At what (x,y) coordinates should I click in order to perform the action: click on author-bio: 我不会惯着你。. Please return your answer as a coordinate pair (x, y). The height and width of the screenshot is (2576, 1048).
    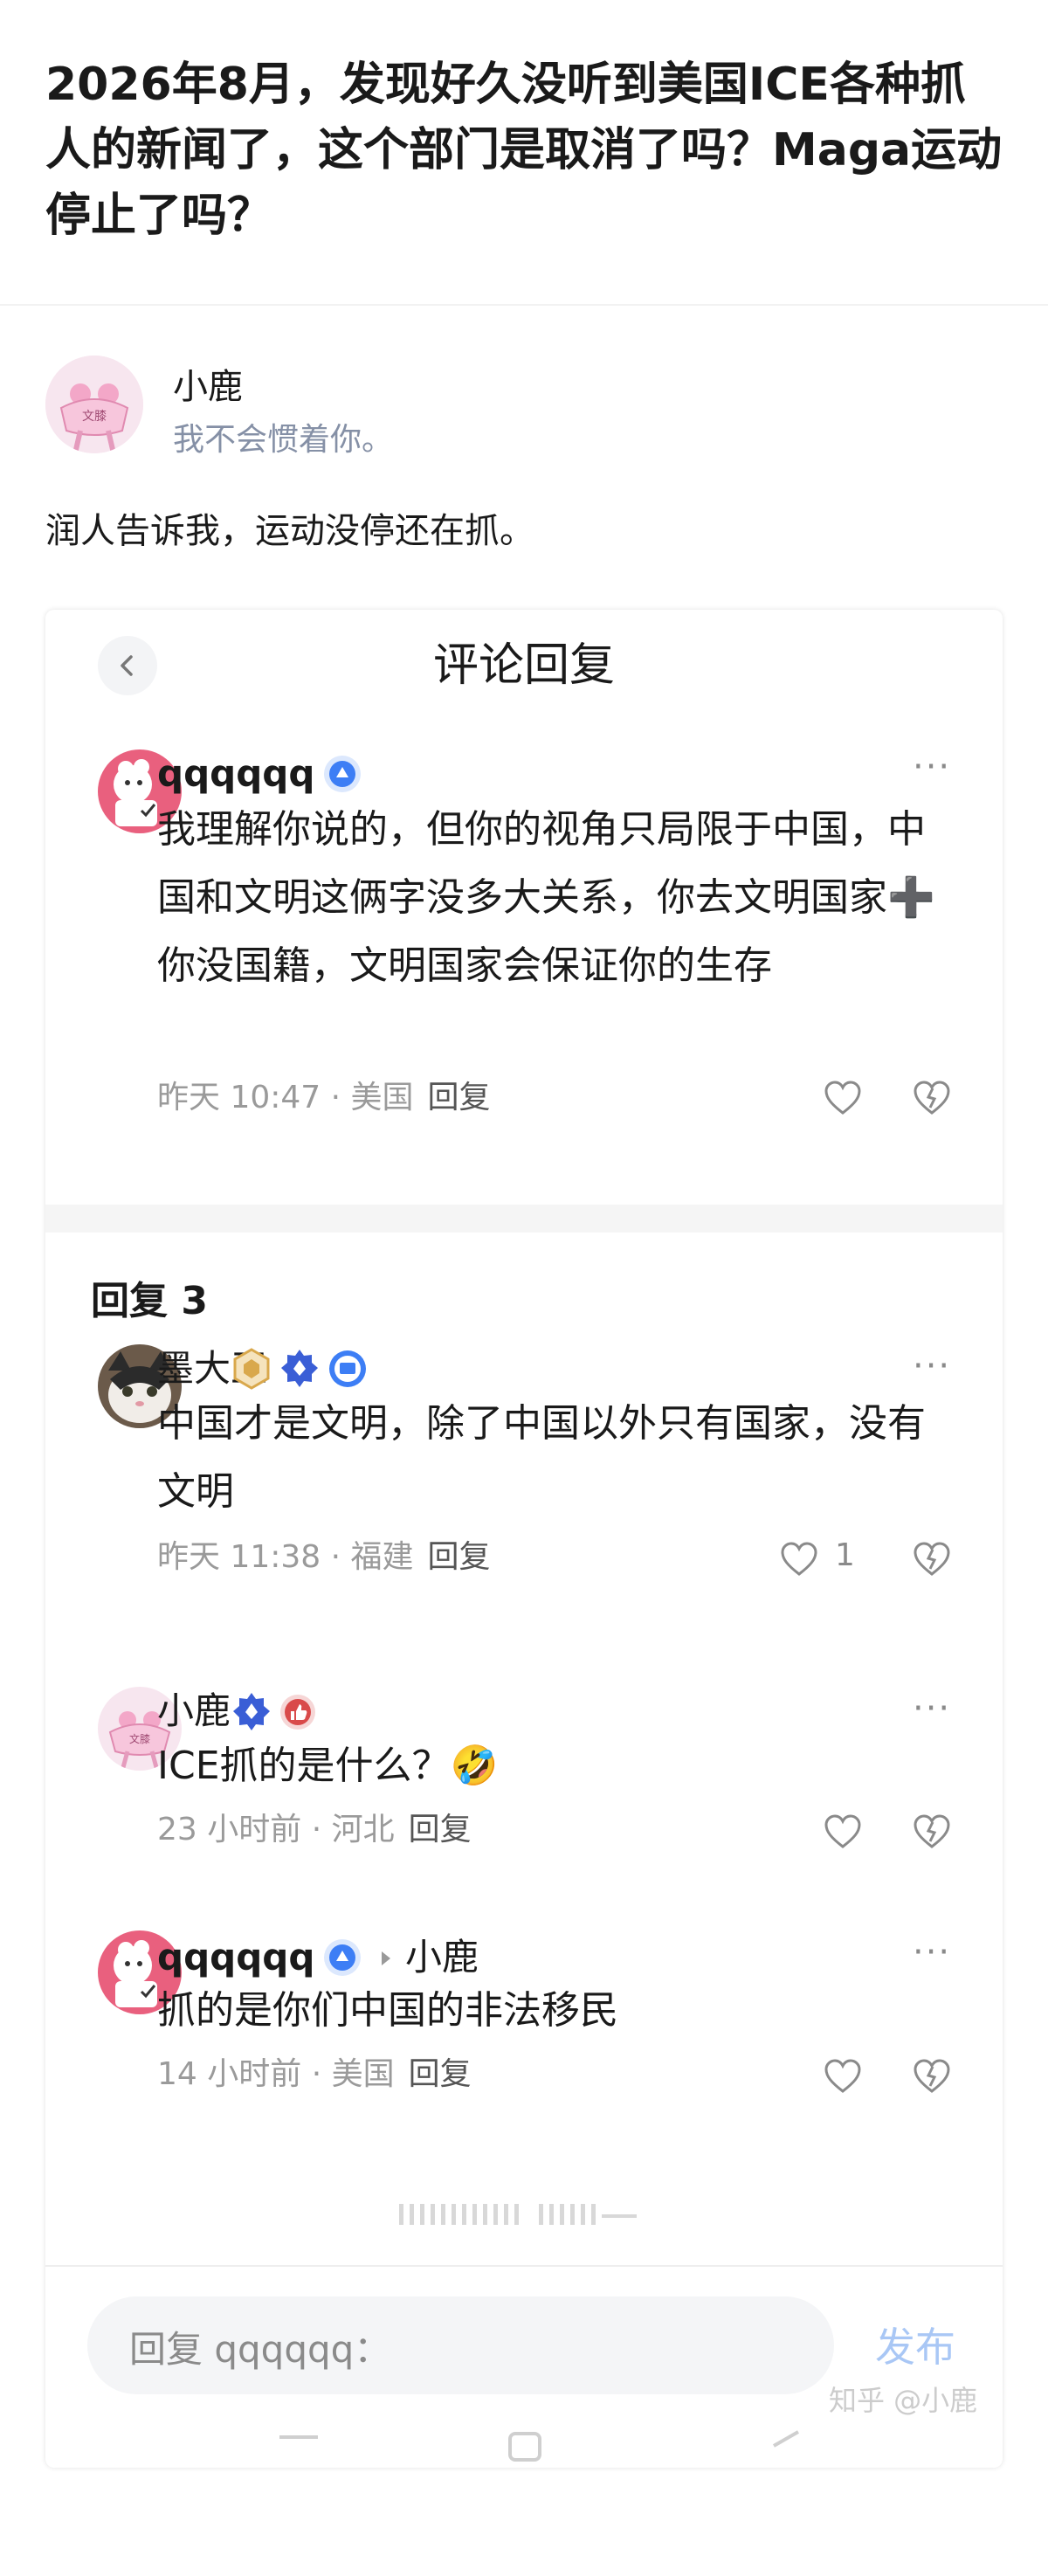
    Looking at the image, I should click on (283, 440).